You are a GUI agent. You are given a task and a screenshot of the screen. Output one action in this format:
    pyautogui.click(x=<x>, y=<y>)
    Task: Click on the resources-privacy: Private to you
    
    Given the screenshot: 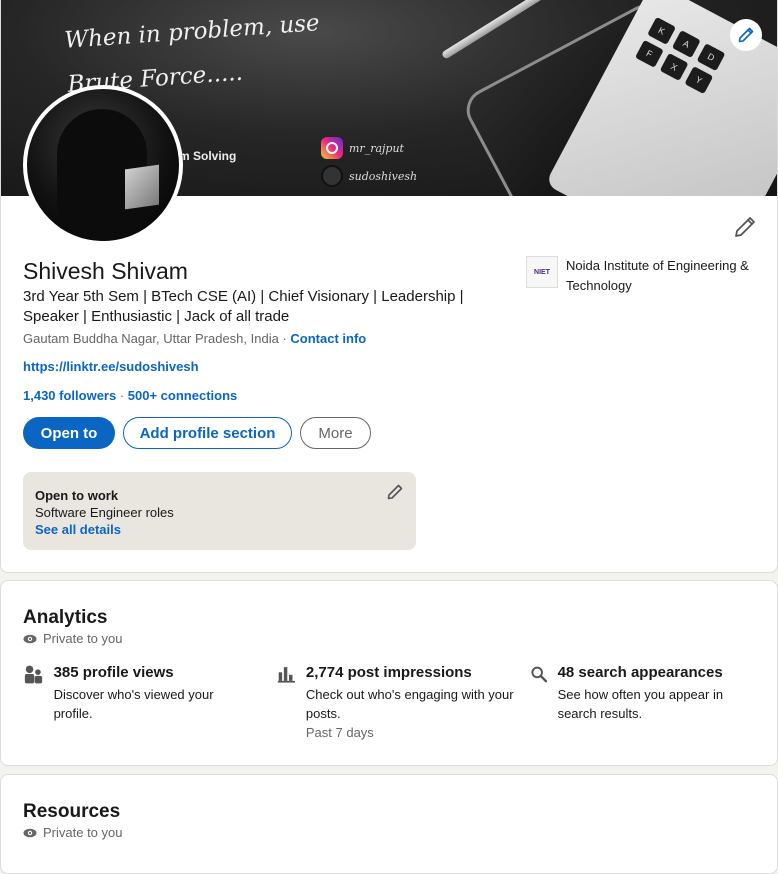 What is the action you would take?
    pyautogui.click(x=73, y=832)
    